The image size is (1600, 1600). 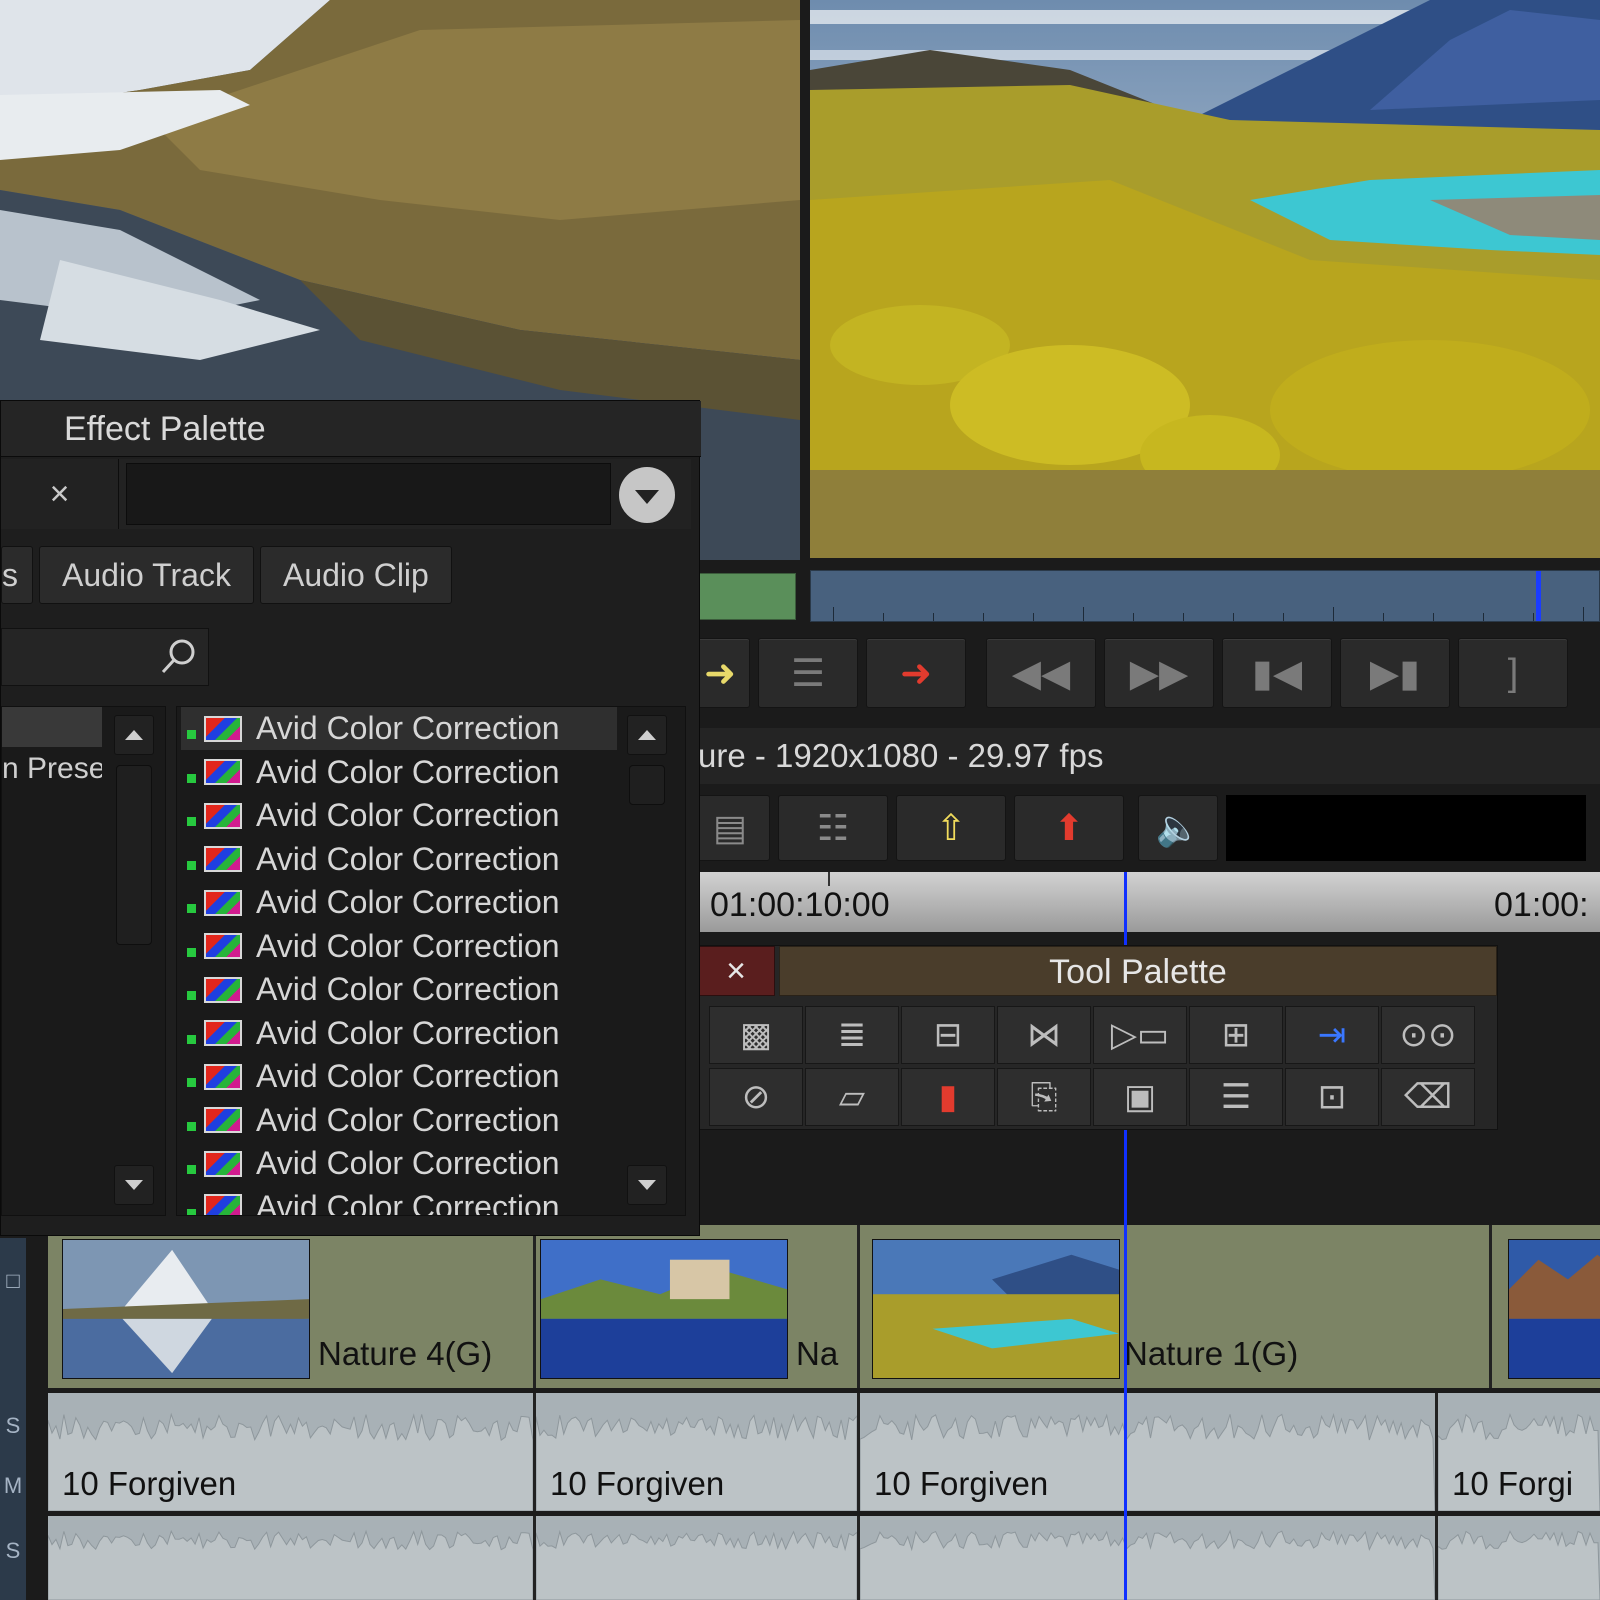 What do you see at coordinates (13, 1486) in the screenshot?
I see `track-header-a1-mute: M` at bounding box center [13, 1486].